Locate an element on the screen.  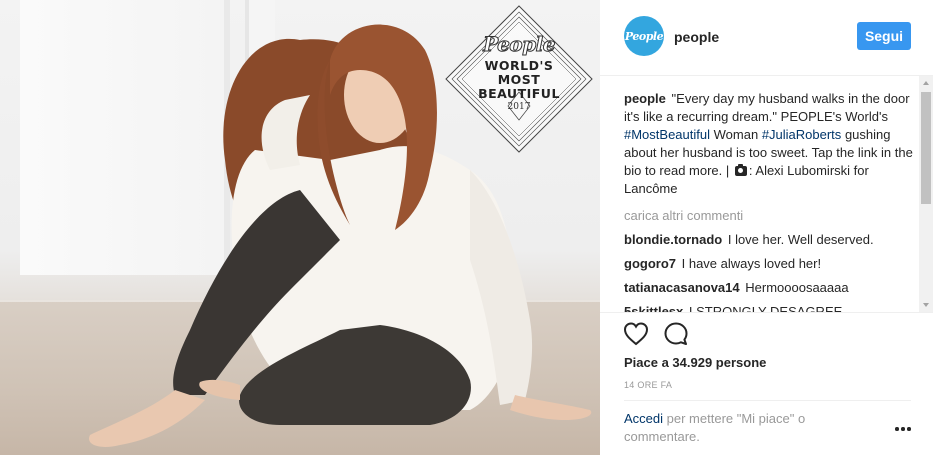
comment-item: 5skittlesx I STRONGLY DESAGREE is located at coordinates (770, 307).